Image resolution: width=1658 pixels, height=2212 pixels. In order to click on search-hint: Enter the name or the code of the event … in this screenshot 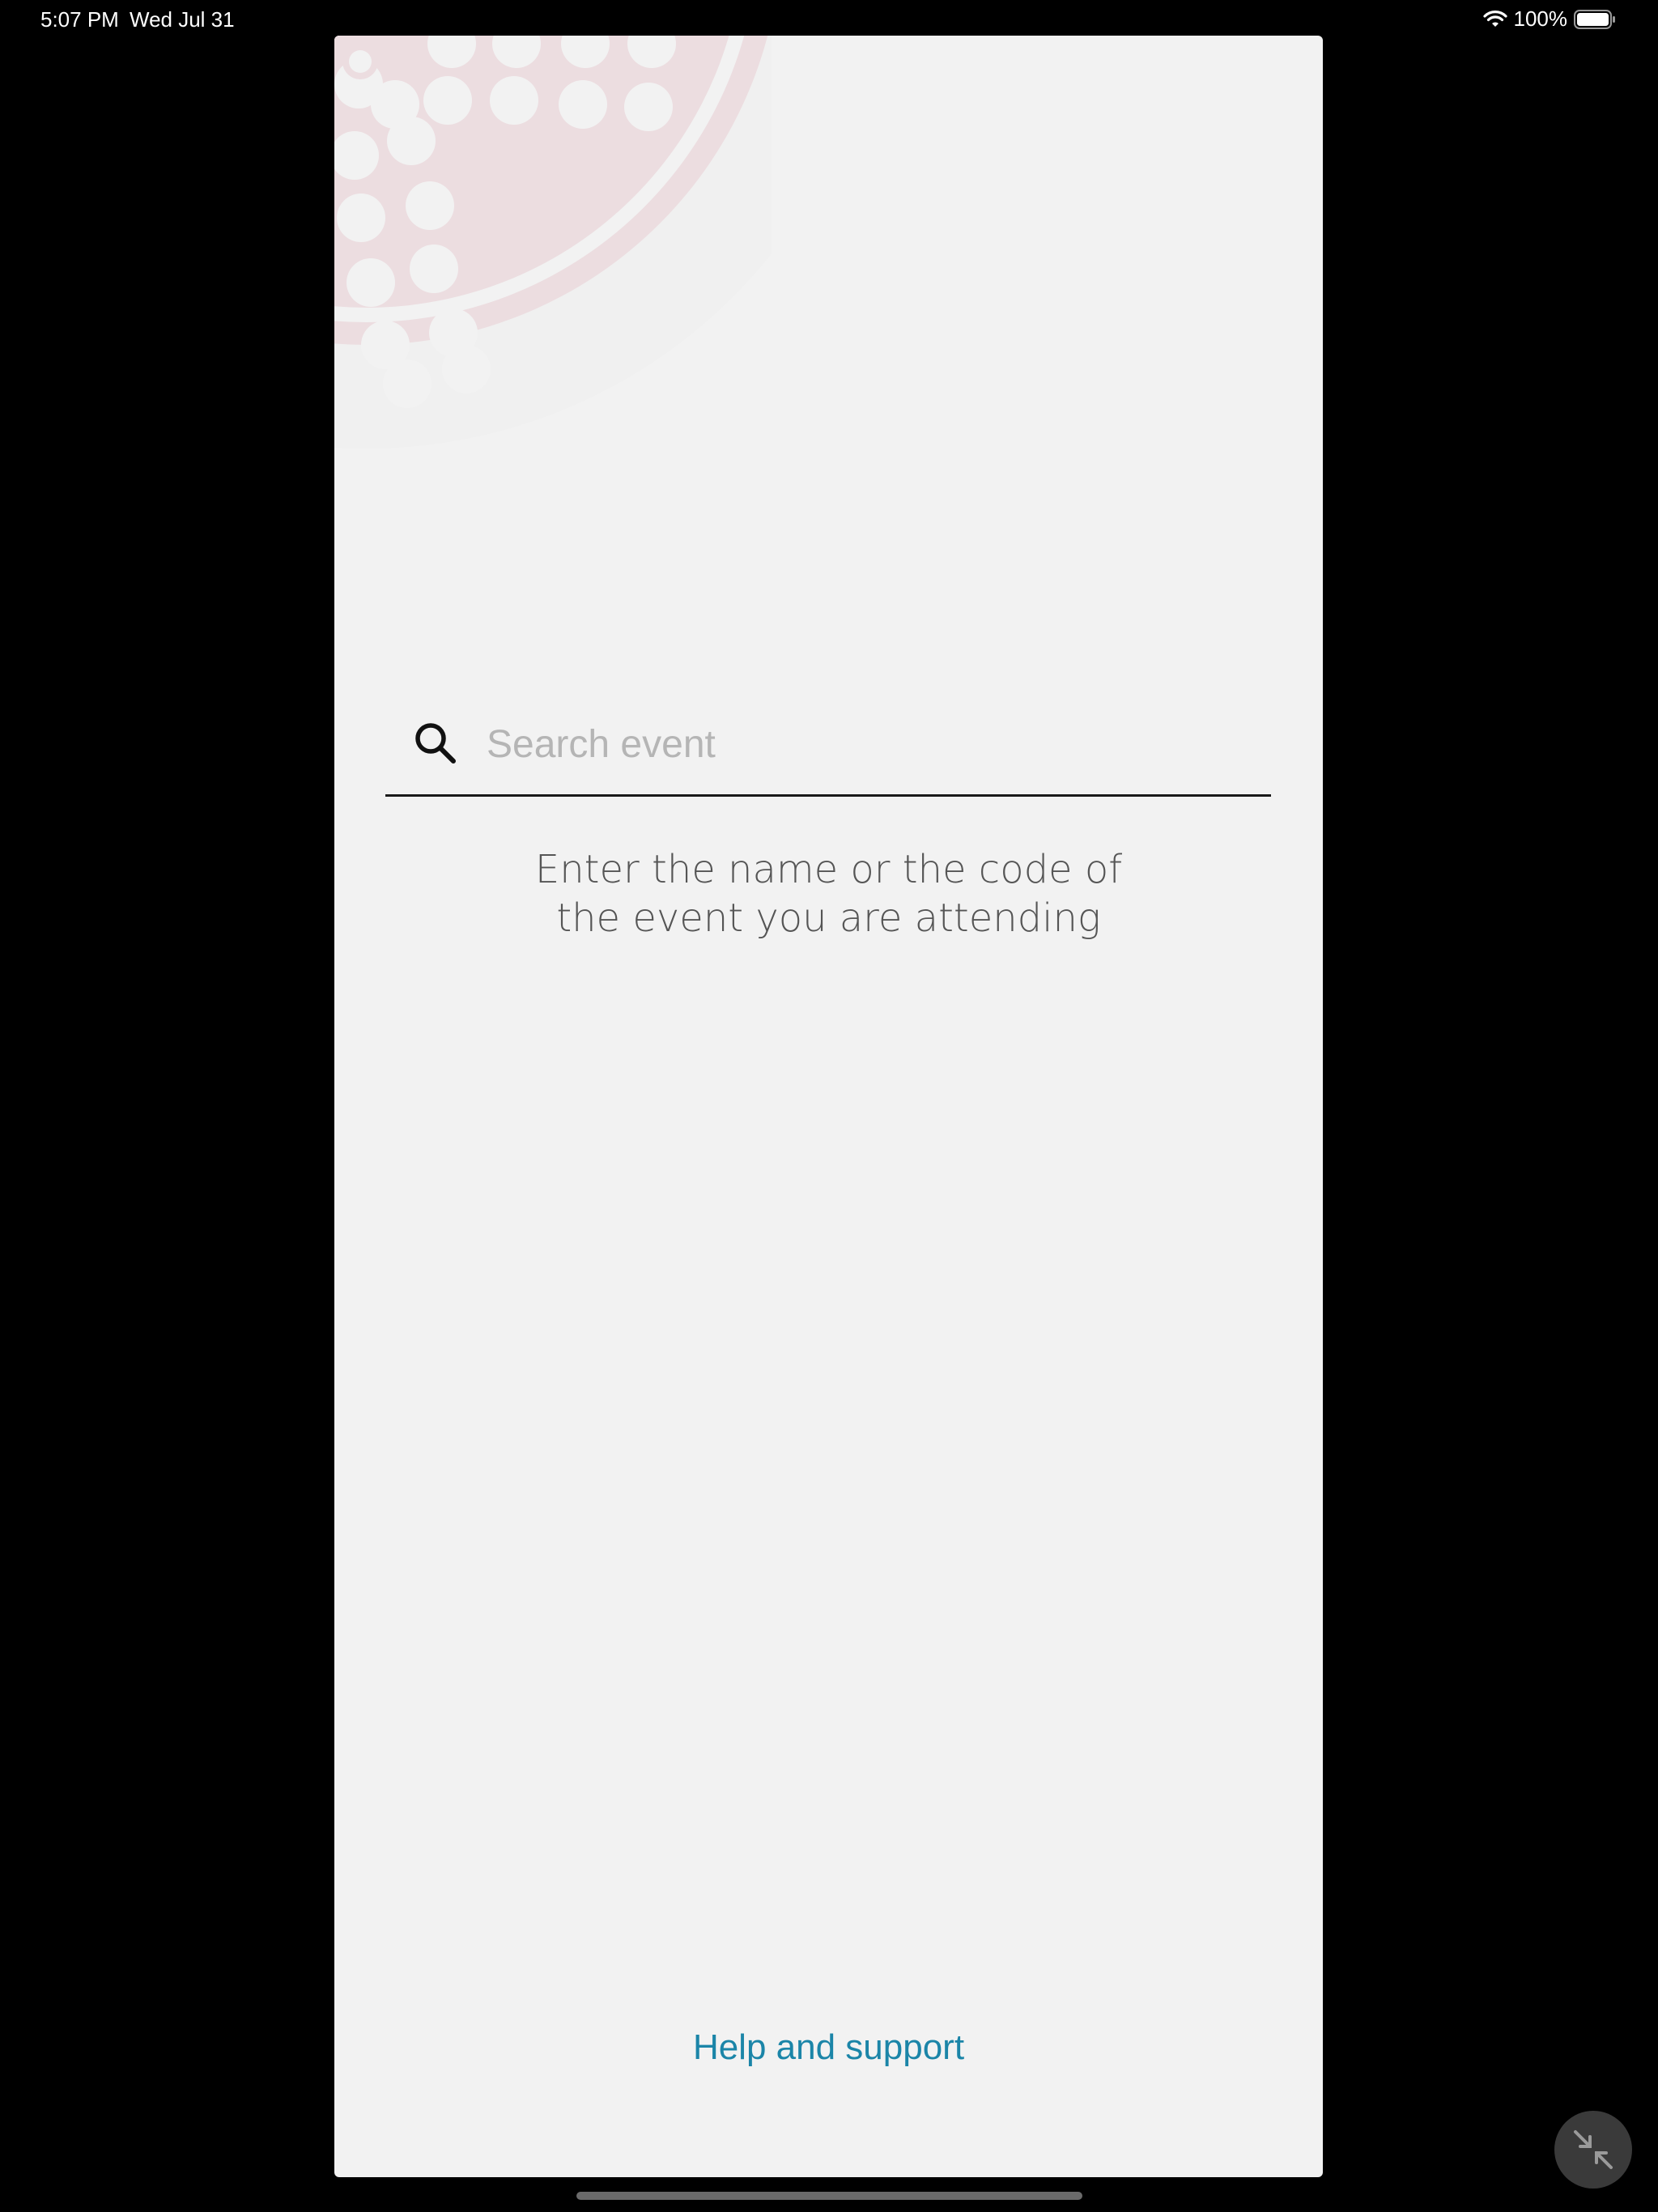, I will do `click(828, 894)`.